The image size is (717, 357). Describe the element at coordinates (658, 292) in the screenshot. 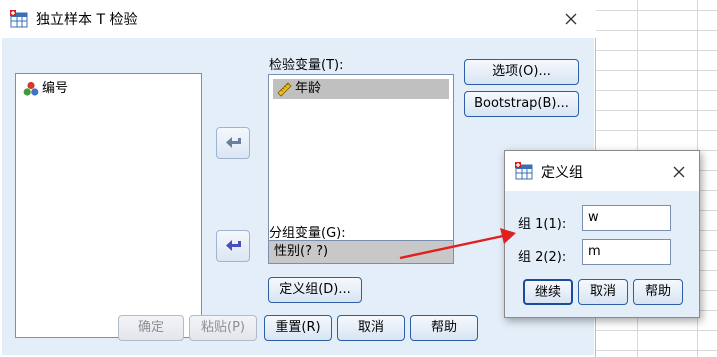

I see `sub-help-button: 帮助` at that location.